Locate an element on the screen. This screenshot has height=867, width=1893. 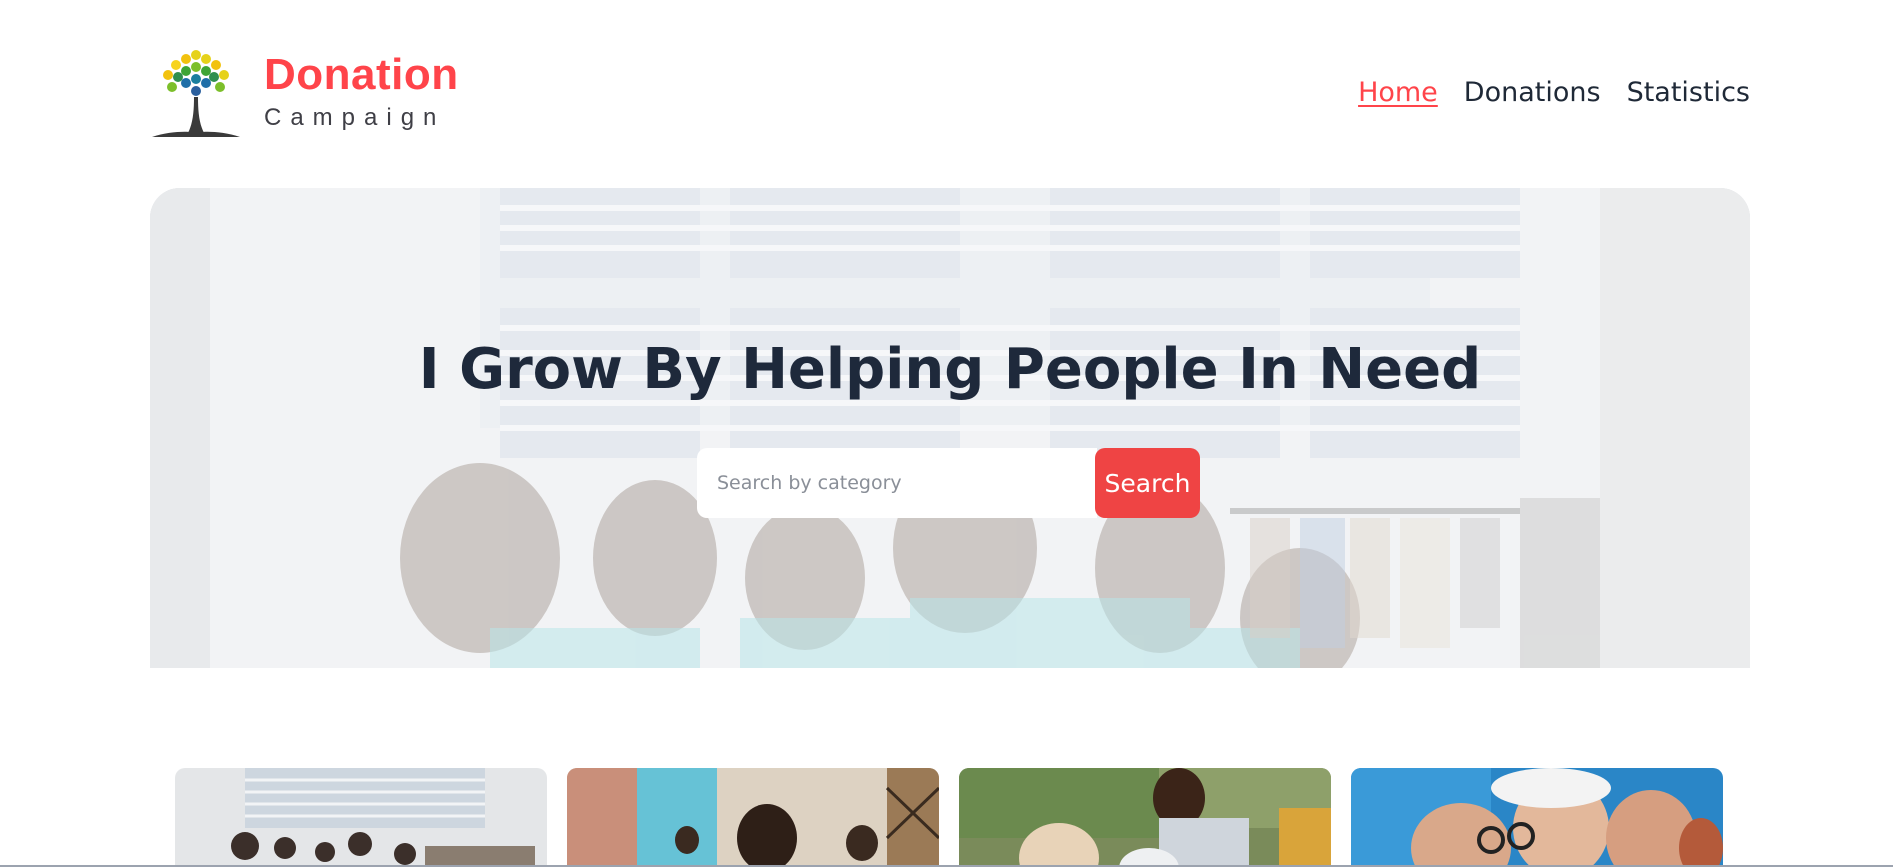
child-education-image is located at coordinates (753, 817).